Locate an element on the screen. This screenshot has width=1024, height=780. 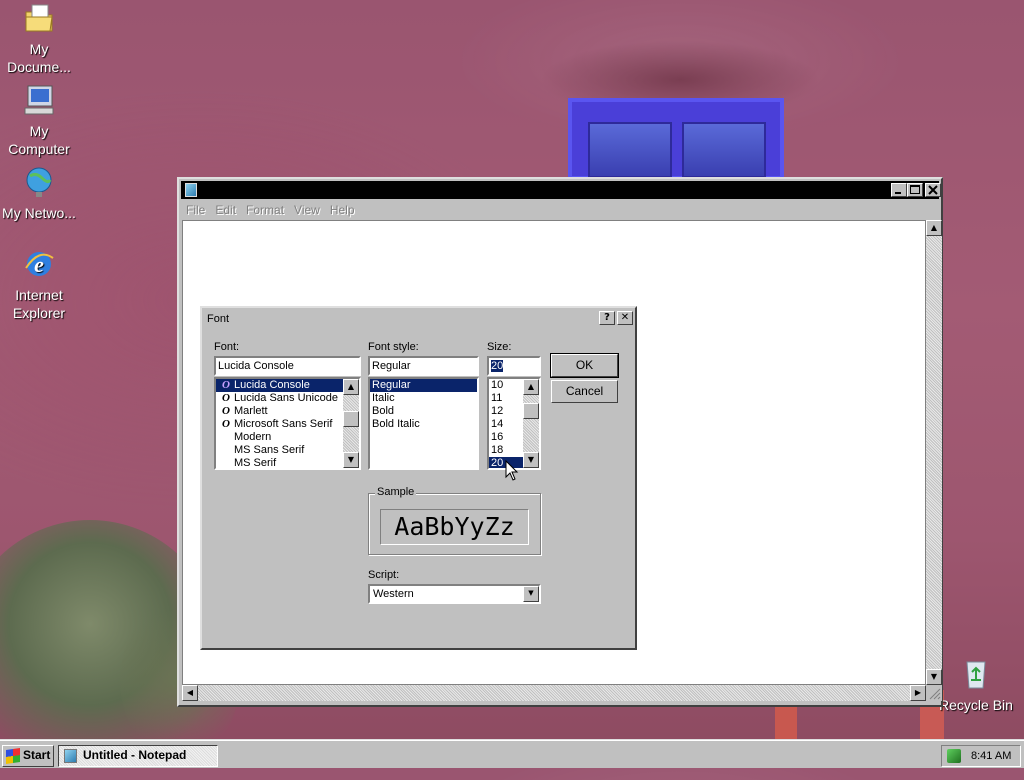
font-style-label: Font style: is located at coordinates (393, 347).